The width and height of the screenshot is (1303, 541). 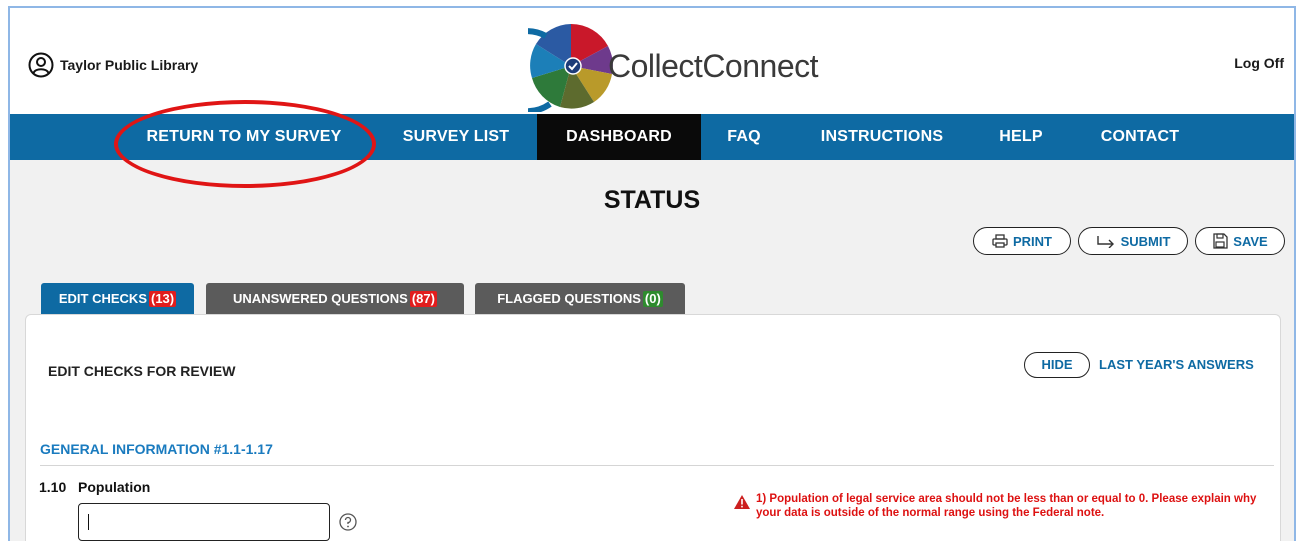 What do you see at coordinates (652, 299) in the screenshot?
I see `tab-count-badge: (0)` at bounding box center [652, 299].